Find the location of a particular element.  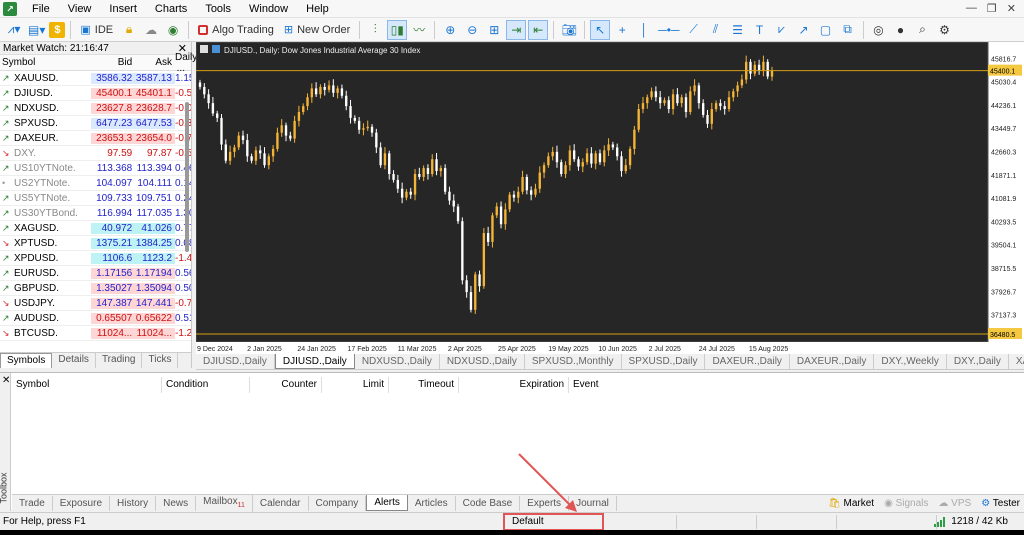

tile-windows-icon: ⊞ is located at coordinates (494, 30).